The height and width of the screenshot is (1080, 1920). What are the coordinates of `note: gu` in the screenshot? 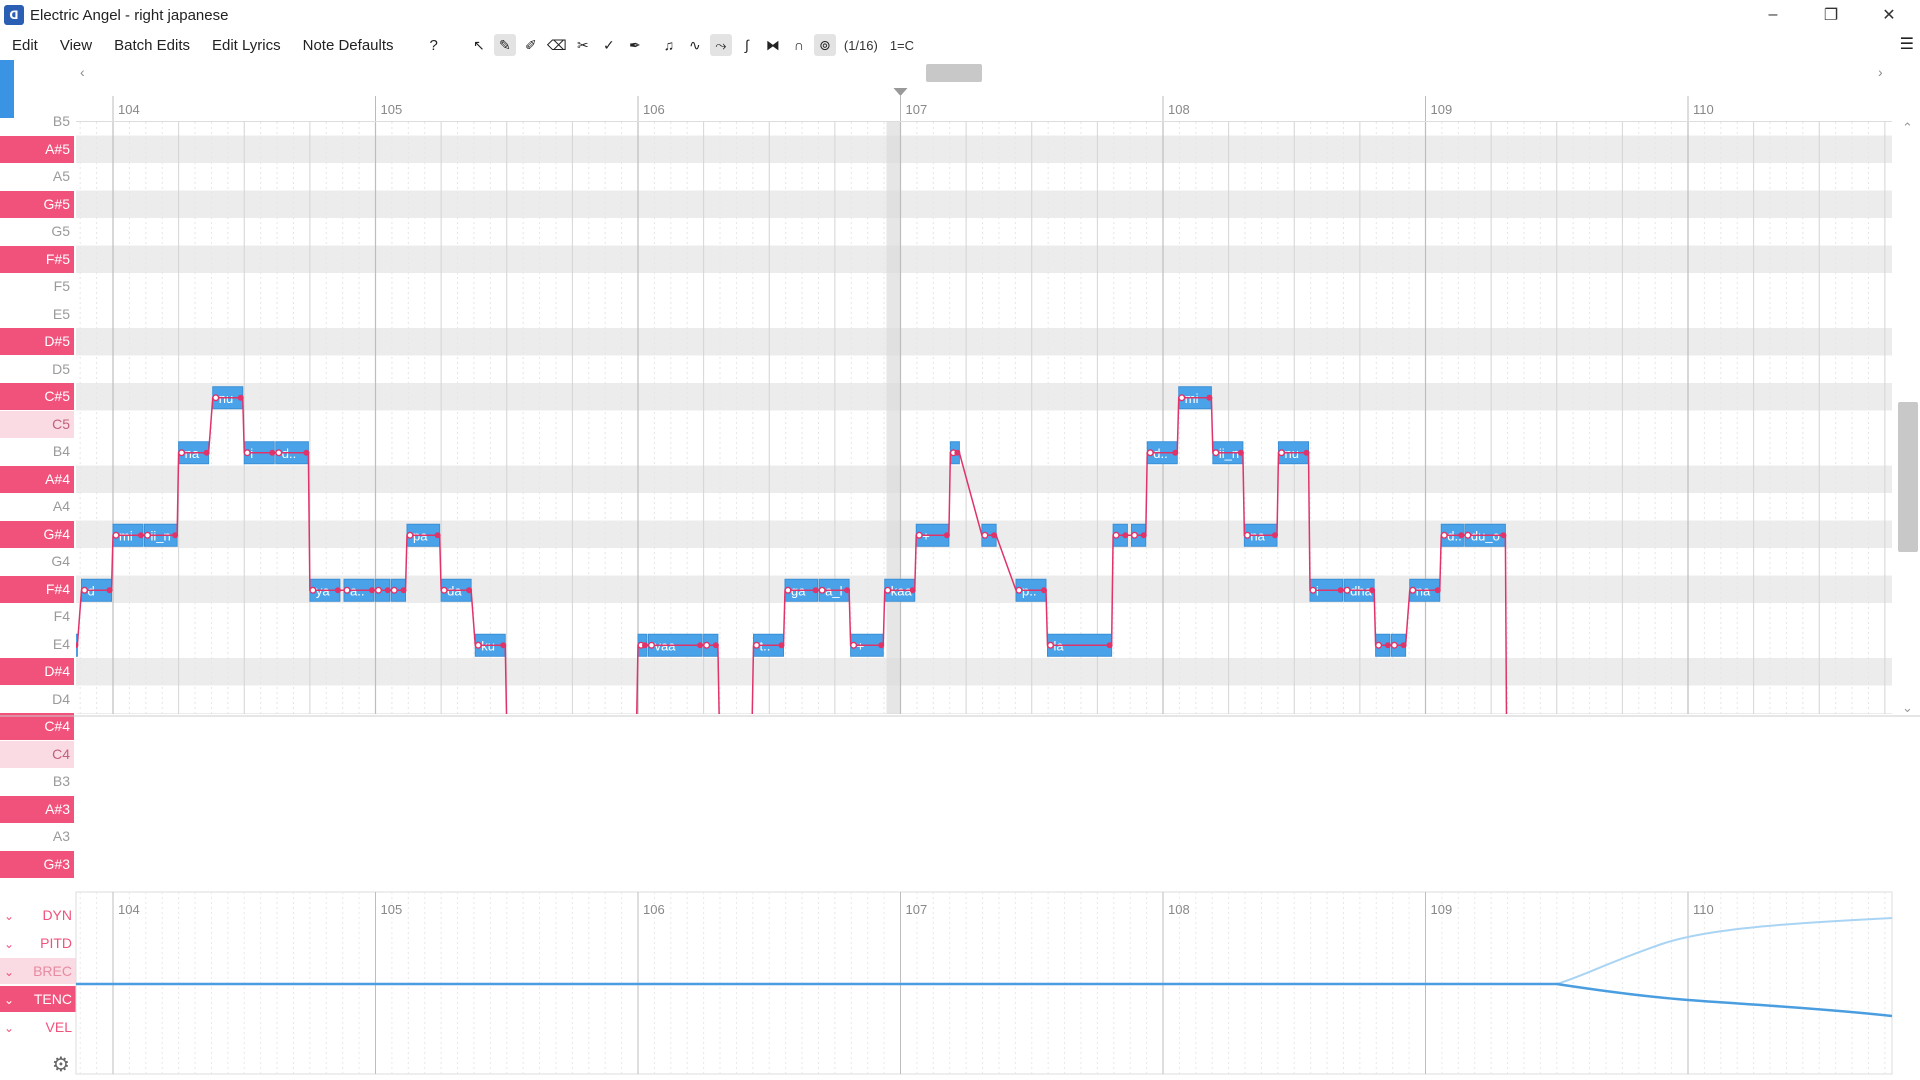 It's located at (1539, 783).